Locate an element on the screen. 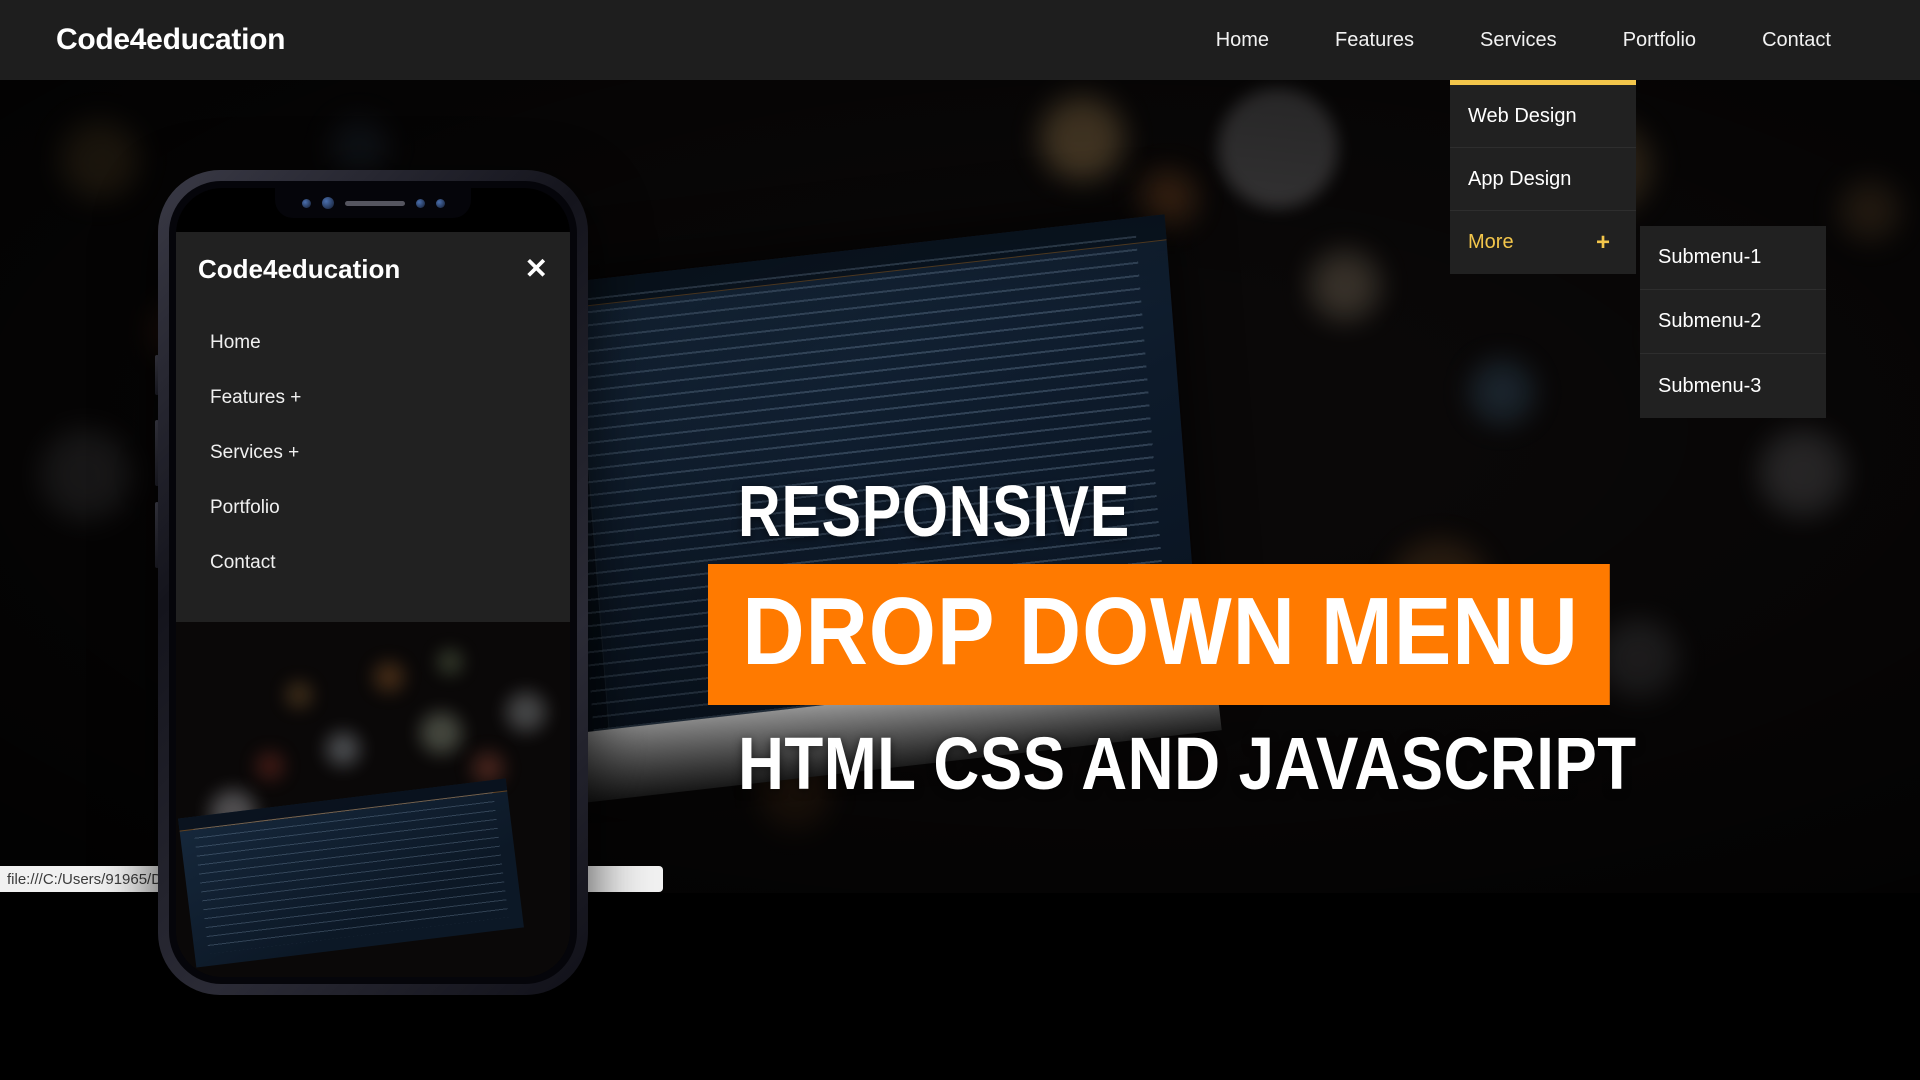 The width and height of the screenshot is (1920, 1080). phone-menu-logo: Code4education is located at coordinates (299, 269).